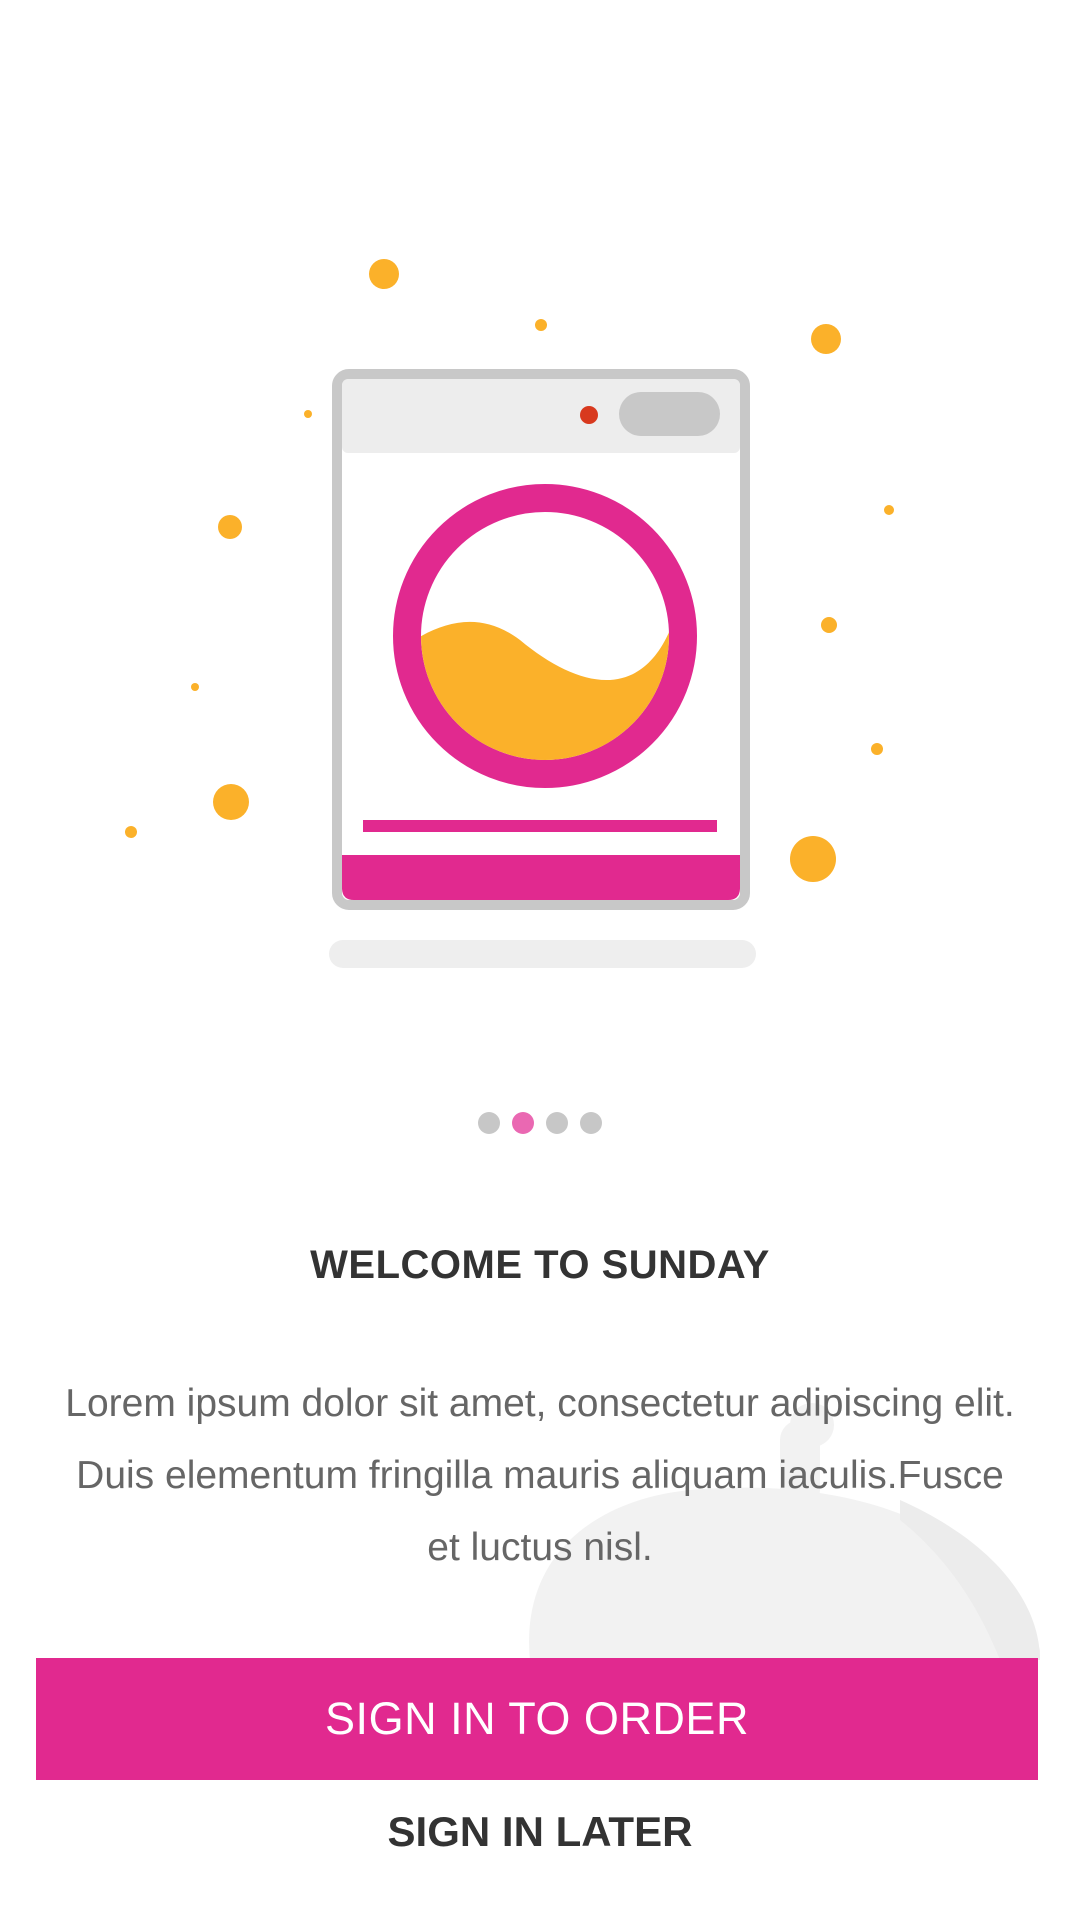 This screenshot has height=1920, width=1080. What do you see at coordinates (540, 1265) in the screenshot?
I see `welcome-title: WELCOME TO SUNDAY` at bounding box center [540, 1265].